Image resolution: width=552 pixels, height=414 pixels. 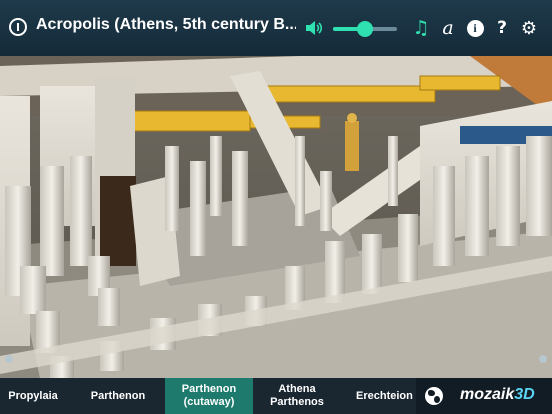 What do you see at coordinates (475, 28) in the screenshot?
I see `info-filled-icon: i` at bounding box center [475, 28].